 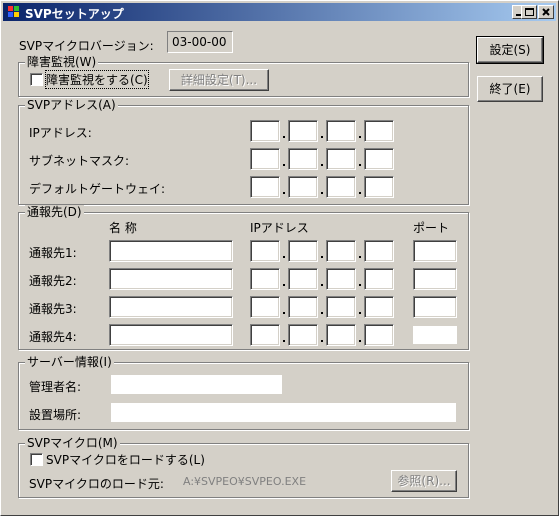 What do you see at coordinates (200, 42) in the screenshot?
I see `version-value: 03-00-00` at bounding box center [200, 42].